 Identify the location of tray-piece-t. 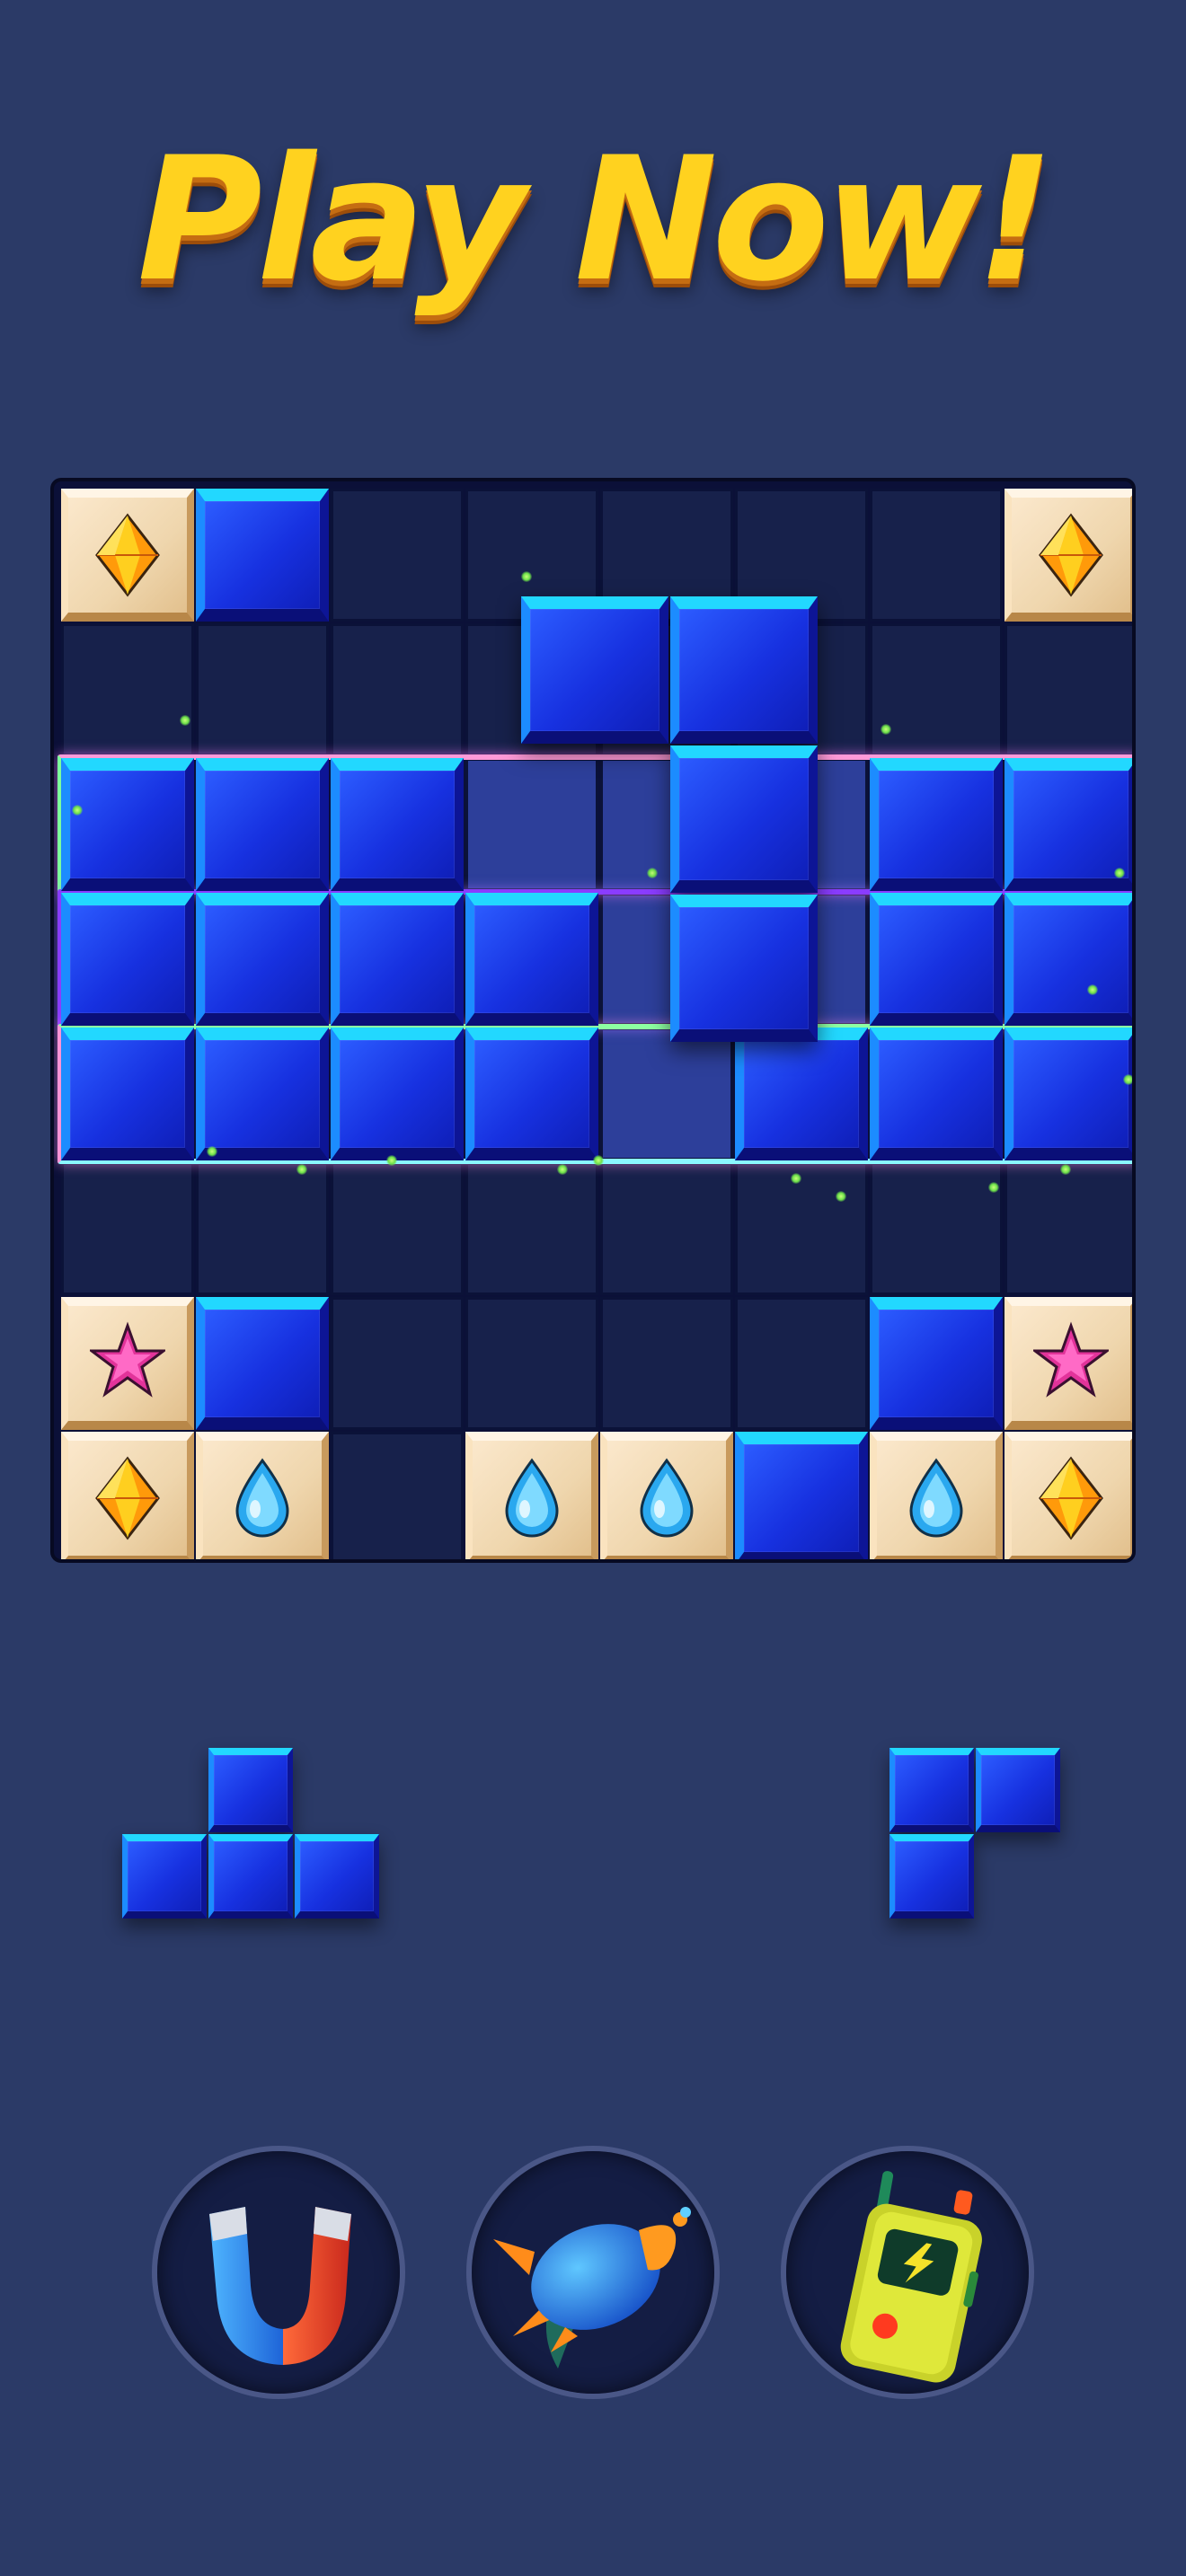
(251, 1834).